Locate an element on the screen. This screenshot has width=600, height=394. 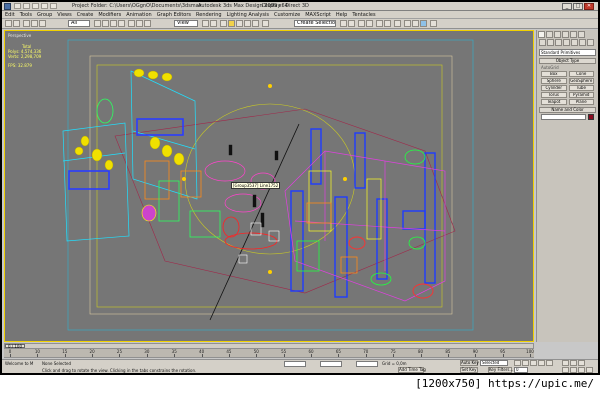
render-production-icon is located at coordinates (433, 23).